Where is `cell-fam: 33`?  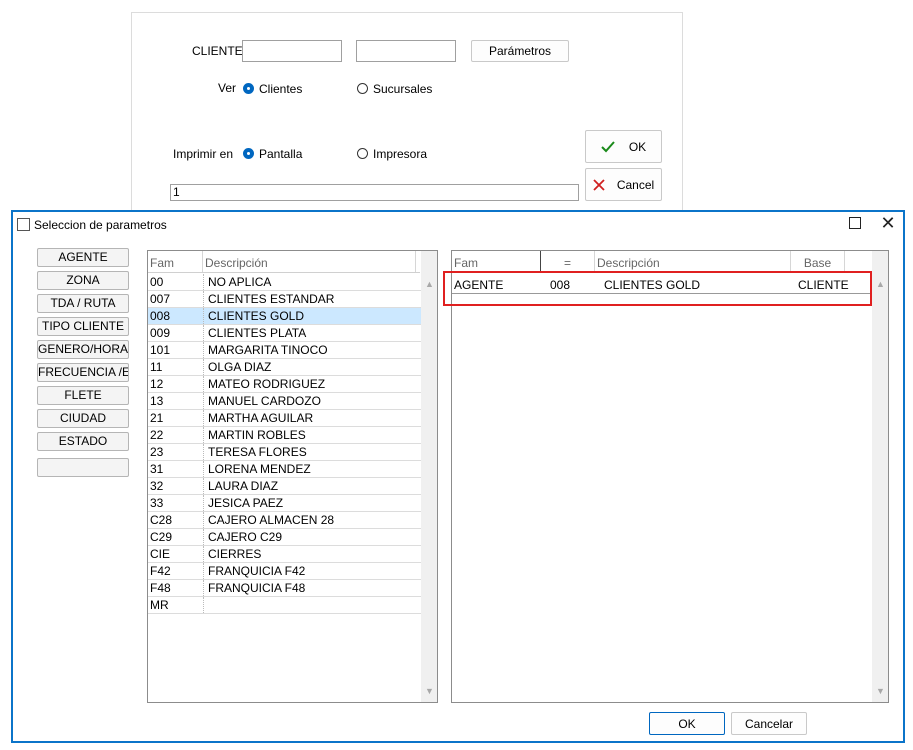 cell-fam: 33 is located at coordinates (157, 503).